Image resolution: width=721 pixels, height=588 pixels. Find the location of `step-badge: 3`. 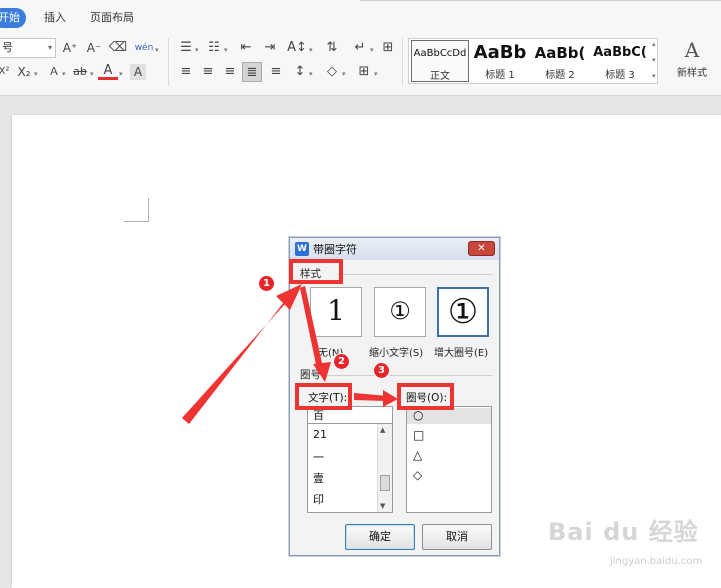

step-badge: 3 is located at coordinates (381, 370).